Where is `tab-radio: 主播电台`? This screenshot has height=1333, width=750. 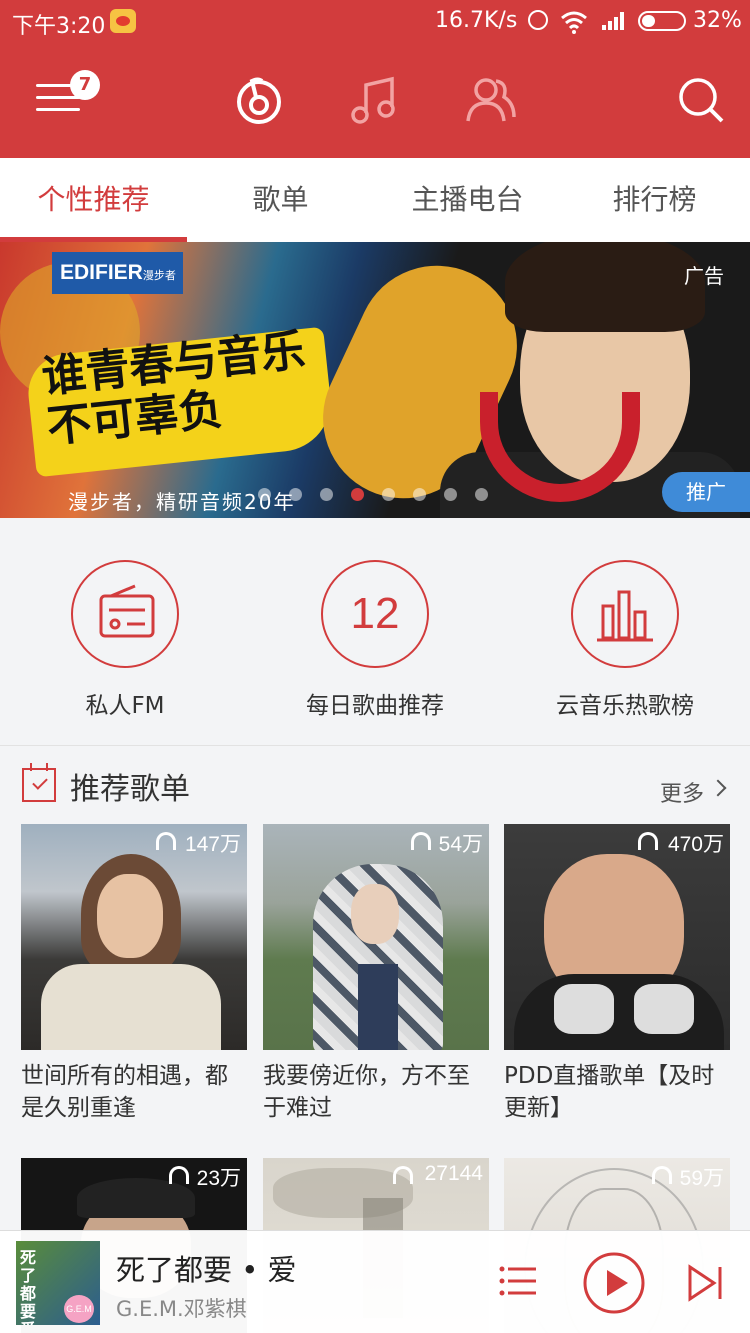
tab-radio: 主播电台 is located at coordinates (467, 200).